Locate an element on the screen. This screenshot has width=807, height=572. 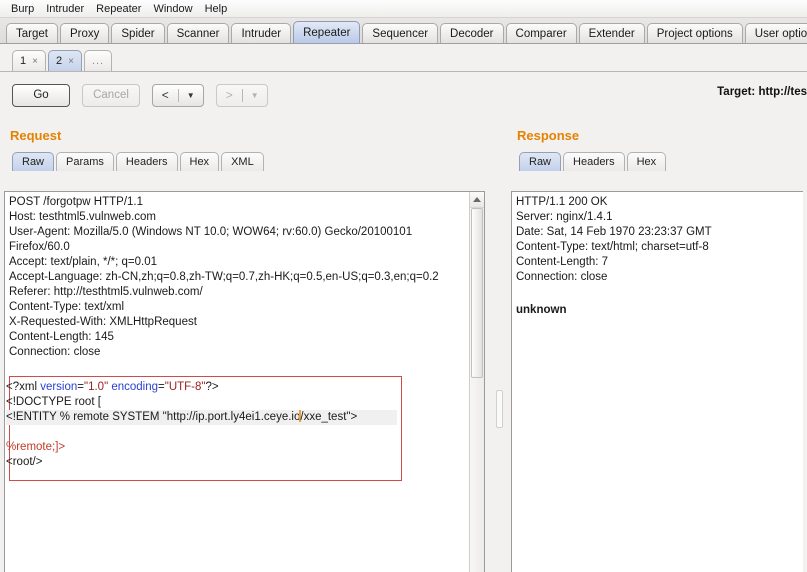
xml-line-root: <root/> is located at coordinates (24, 462).